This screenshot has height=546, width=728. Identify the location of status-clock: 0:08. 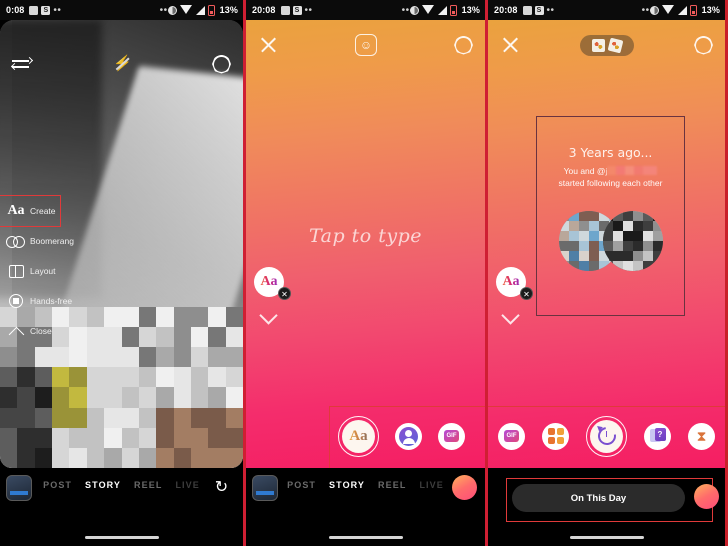
(15, 10).